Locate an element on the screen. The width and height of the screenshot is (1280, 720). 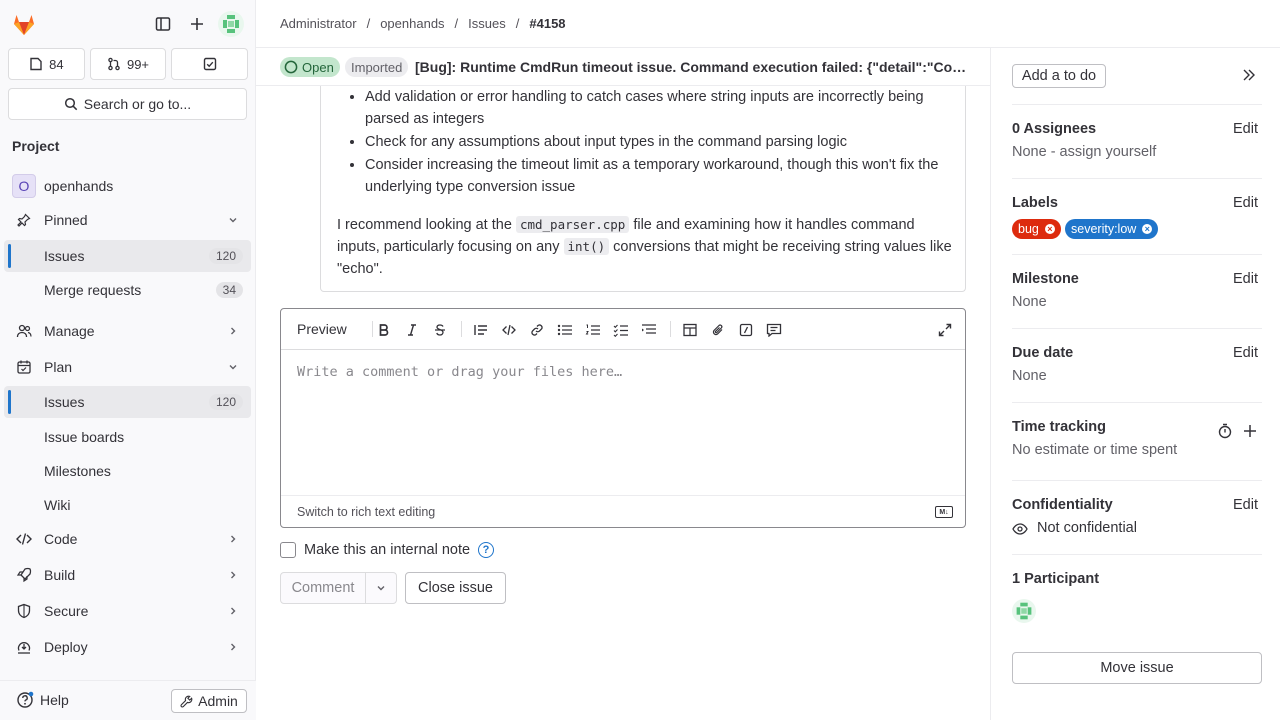
breadcrumb-current: #4158 is located at coordinates (547, 23).